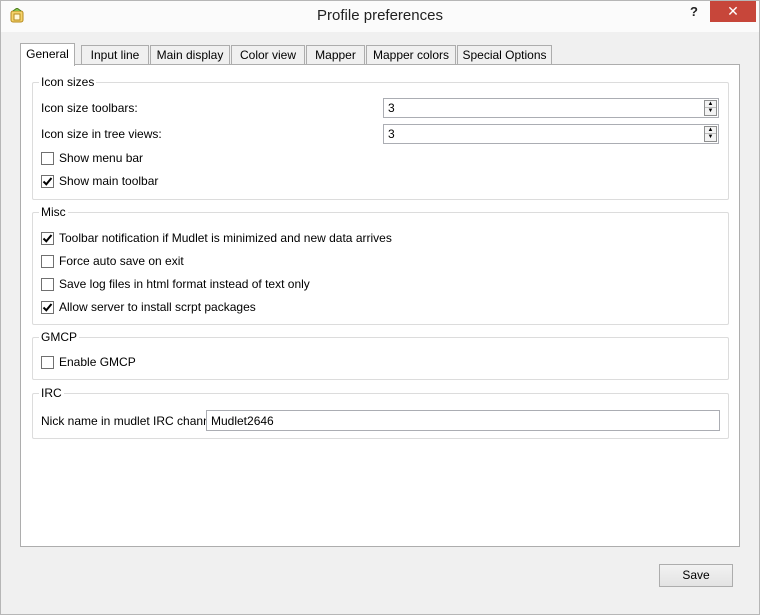  I want to click on show-menu-bar-checkbox, so click(47, 158).